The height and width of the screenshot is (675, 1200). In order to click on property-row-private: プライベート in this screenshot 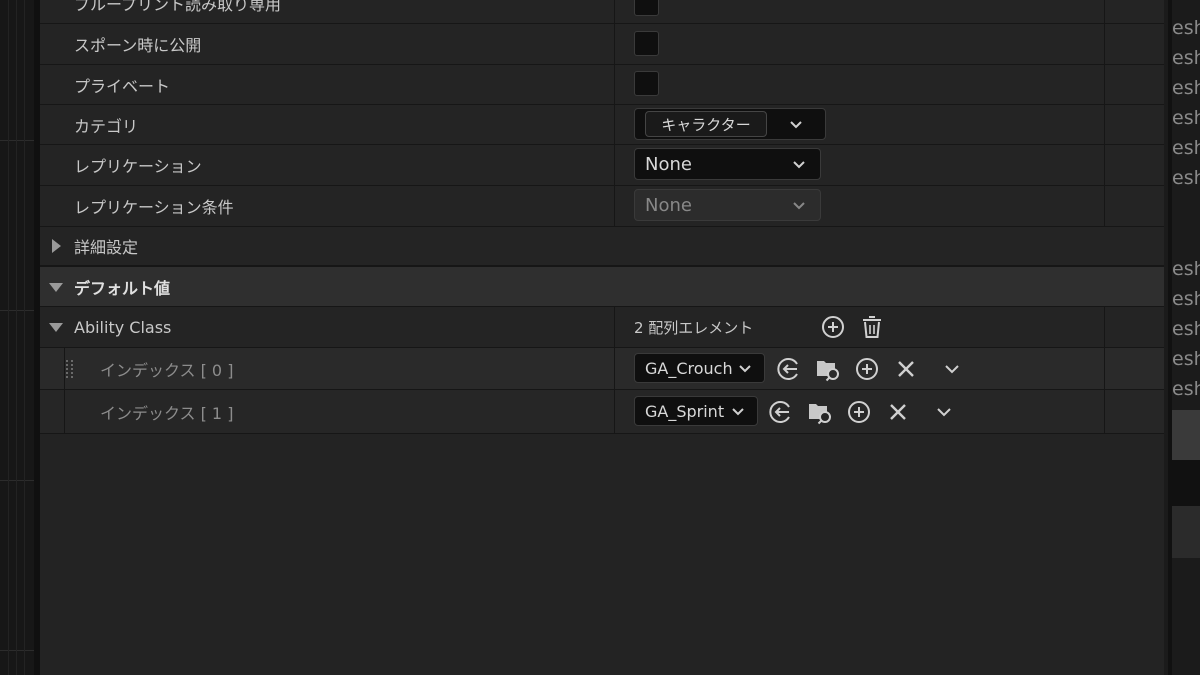, I will do `click(602, 85)`.